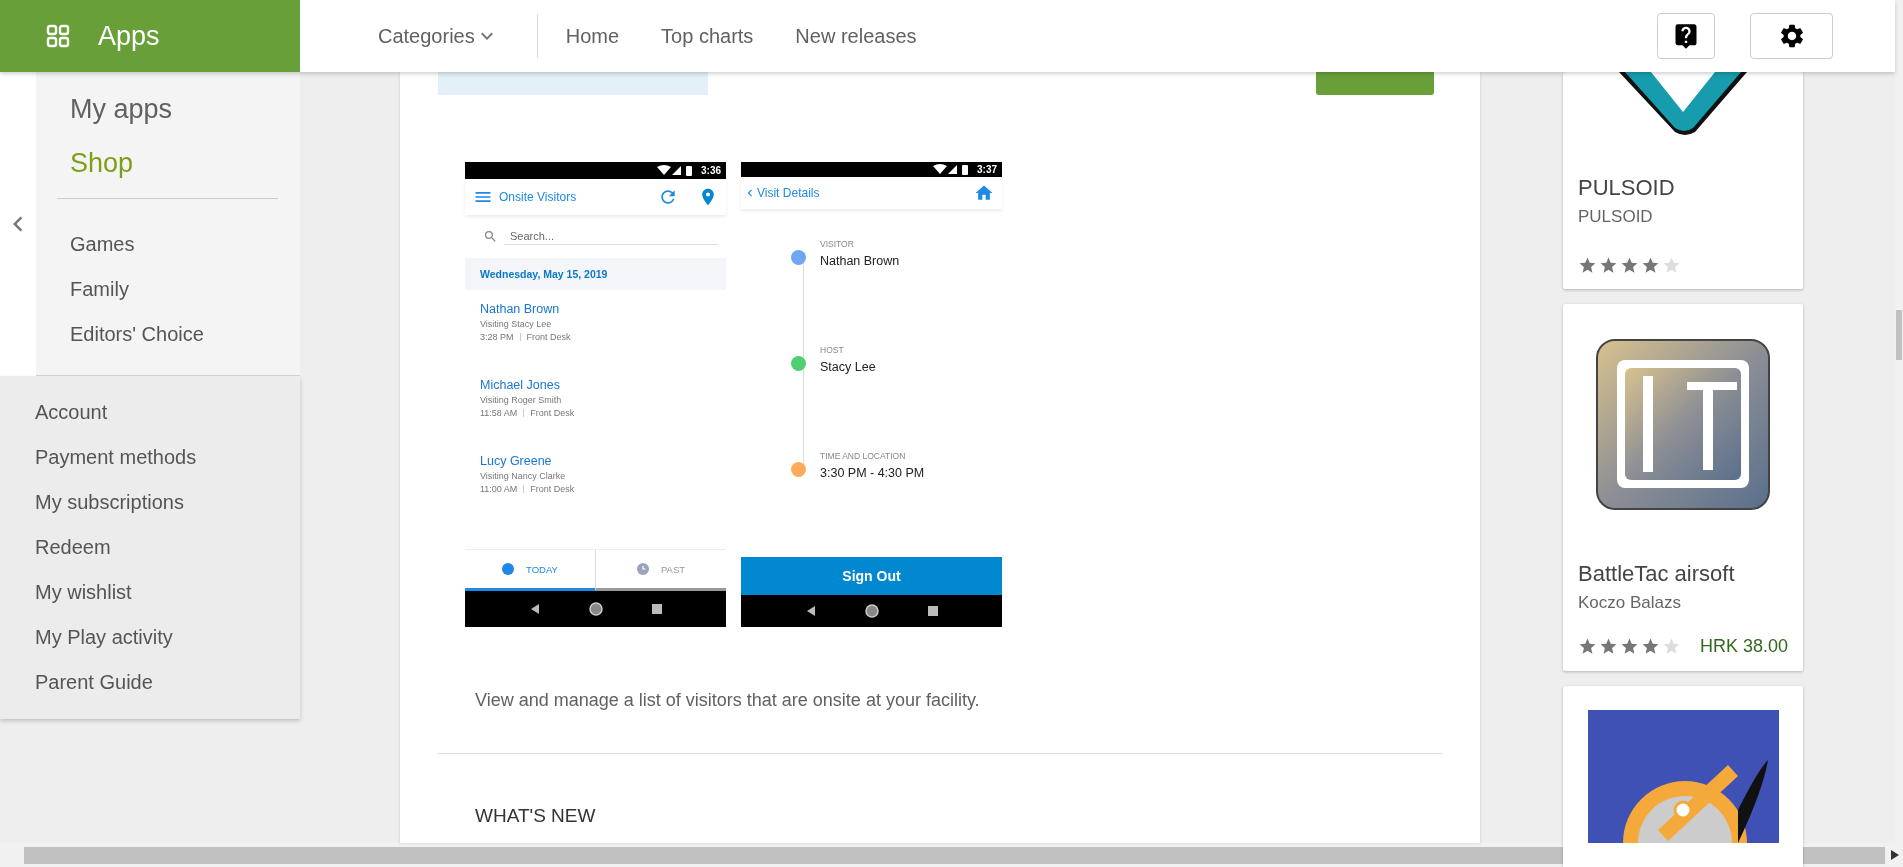 The height and width of the screenshot is (867, 1903). Describe the element at coordinates (711, 170) in the screenshot. I see `status-time: 3:36` at that location.